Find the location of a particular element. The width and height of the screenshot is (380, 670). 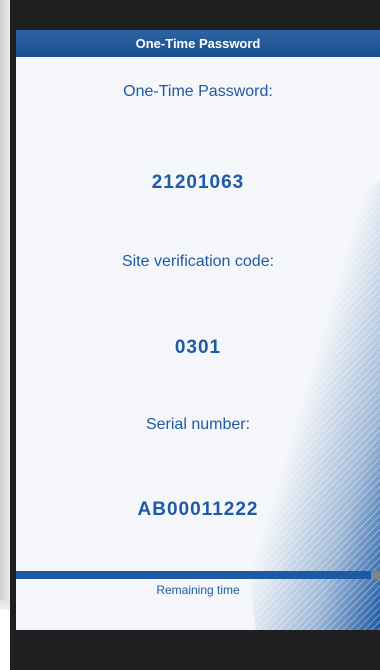

otp-label: One-Time Password: is located at coordinates (198, 91).